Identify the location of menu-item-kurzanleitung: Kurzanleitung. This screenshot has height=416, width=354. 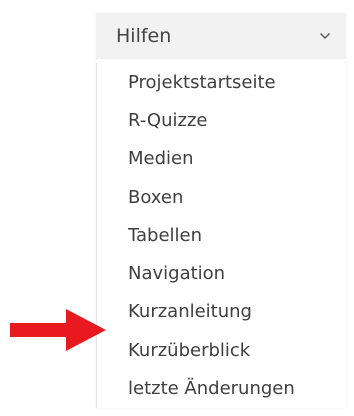
(211, 312).